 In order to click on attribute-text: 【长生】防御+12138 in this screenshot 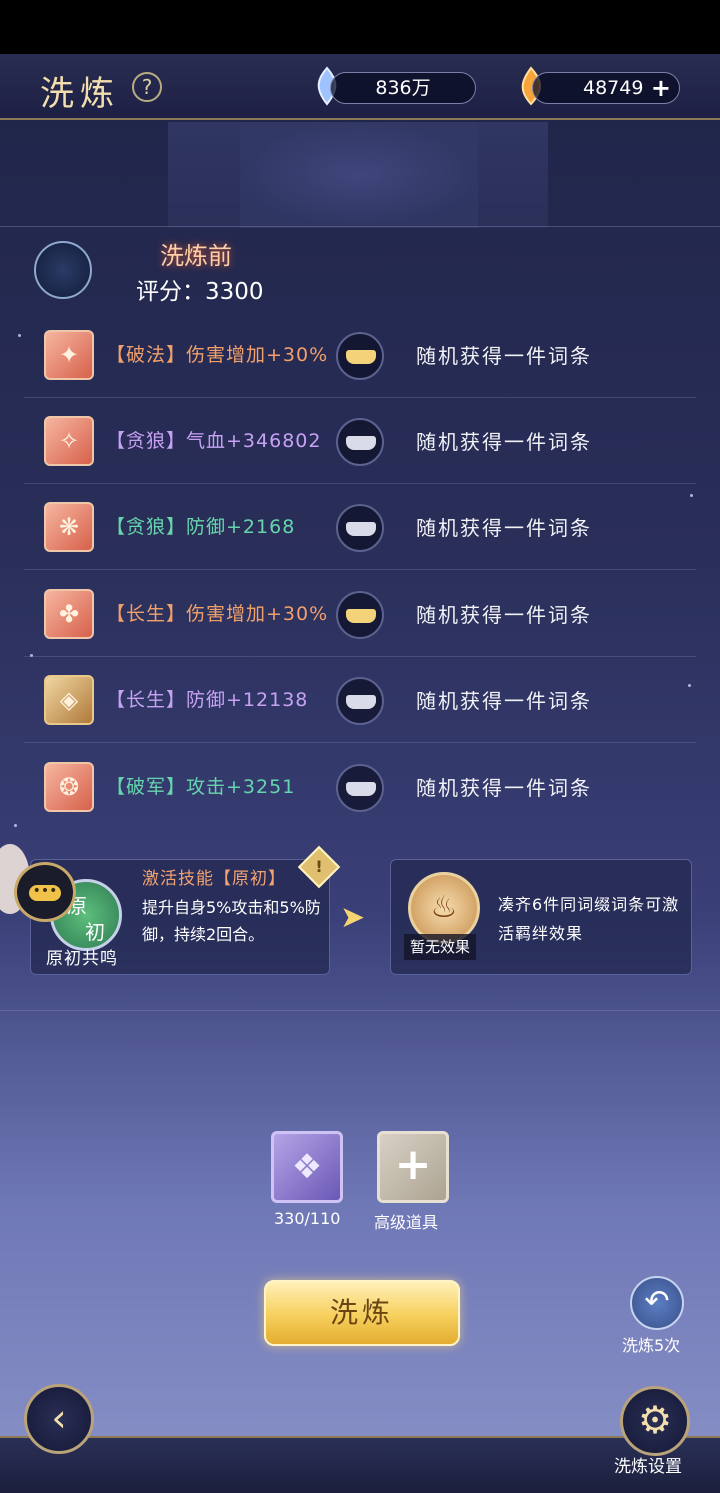, I will do `click(207, 698)`.